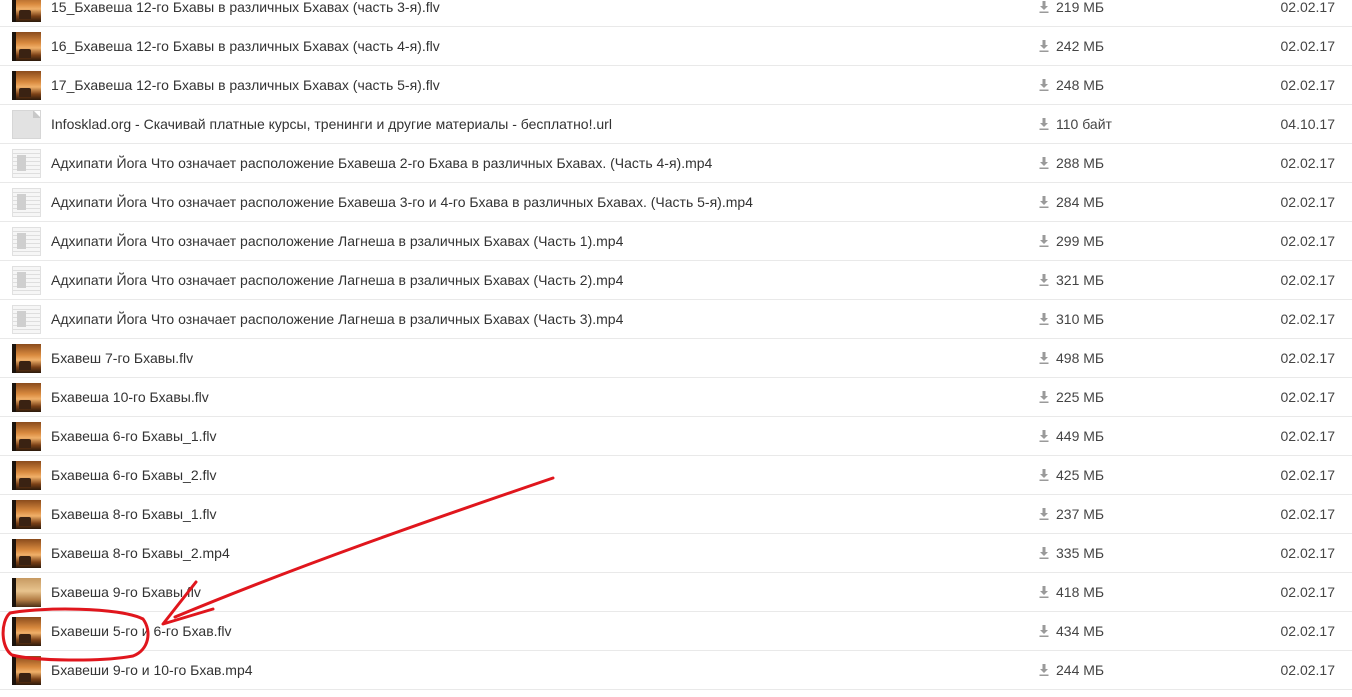 The width and height of the screenshot is (1352, 697). I want to click on file-name-link: Бхавеш 7-го Бхавы.flv, so click(122, 358).